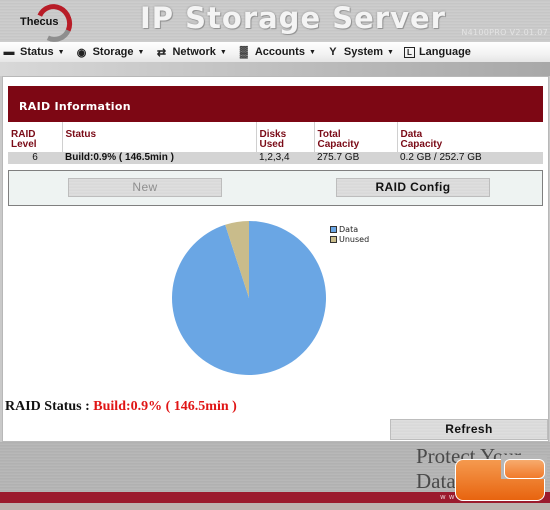 The height and width of the screenshot is (510, 550). Describe the element at coordinates (37, 52) in the screenshot. I see `menu-status-label: Status` at that location.